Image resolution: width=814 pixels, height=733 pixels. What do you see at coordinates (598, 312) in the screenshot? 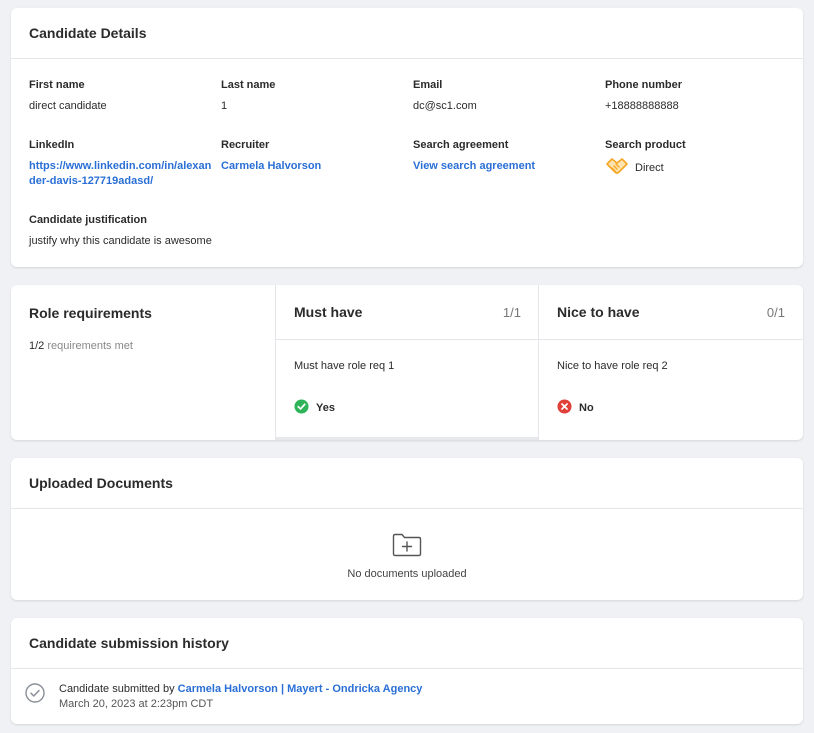
I see `nice-to-have-title: Nice to have` at bounding box center [598, 312].